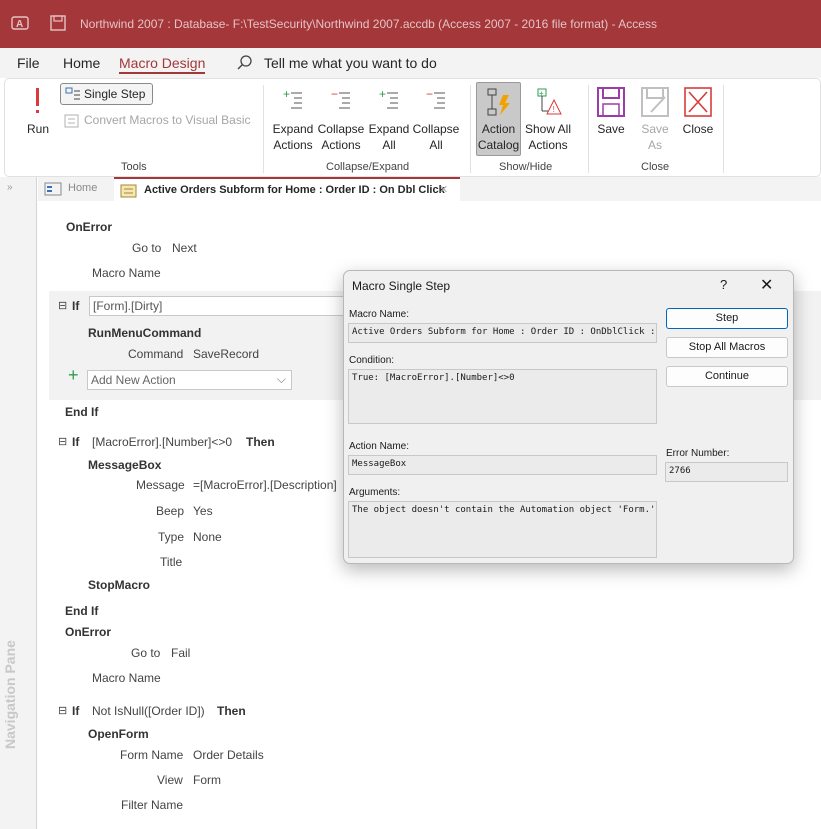  I want to click on expand-actions-button: + Expand Actions, so click(293, 120).